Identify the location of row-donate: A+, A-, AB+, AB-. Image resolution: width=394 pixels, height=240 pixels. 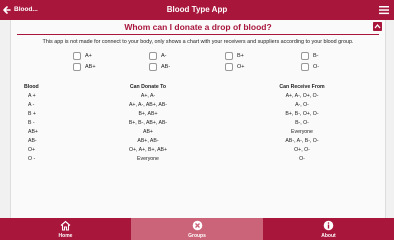
(148, 105).